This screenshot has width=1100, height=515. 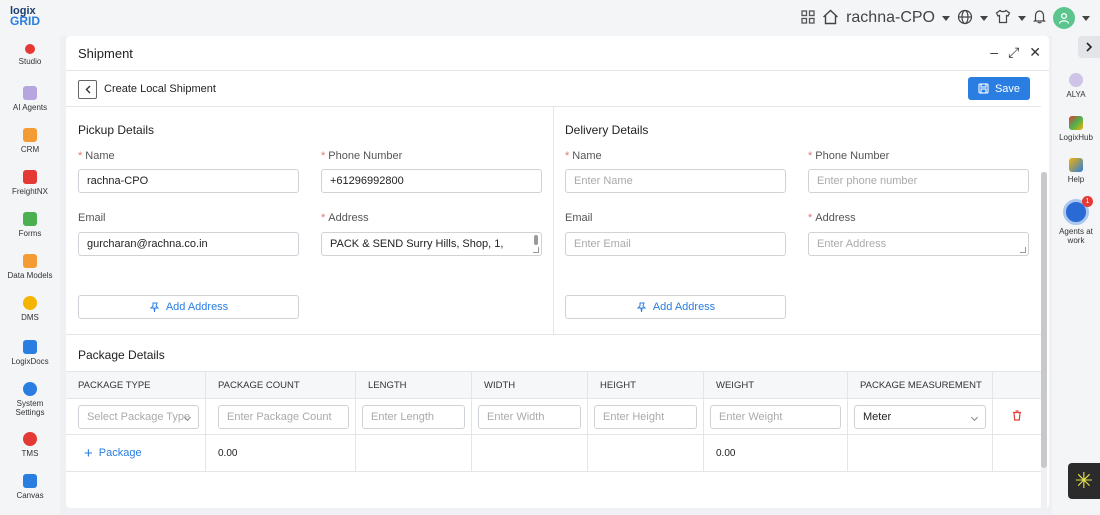 What do you see at coordinates (675, 181) in the screenshot?
I see `delivery-name-input: Enter Name` at bounding box center [675, 181].